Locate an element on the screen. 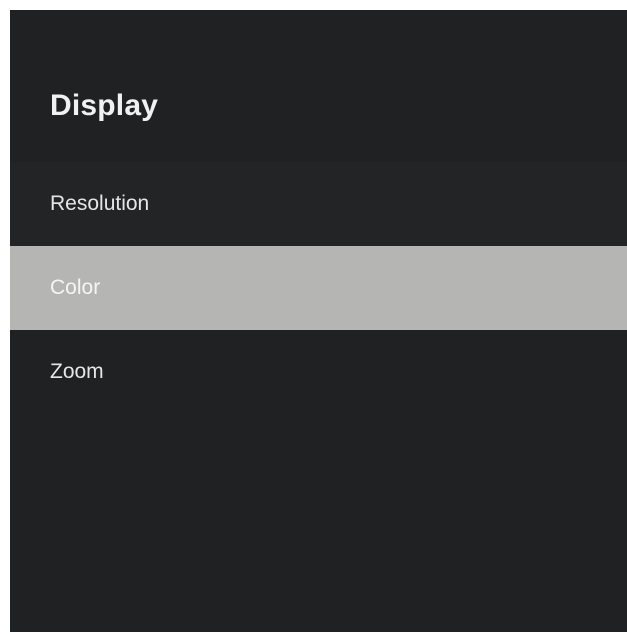 The height and width of the screenshot is (634, 627). menu-item-color: Color is located at coordinates (318, 288).